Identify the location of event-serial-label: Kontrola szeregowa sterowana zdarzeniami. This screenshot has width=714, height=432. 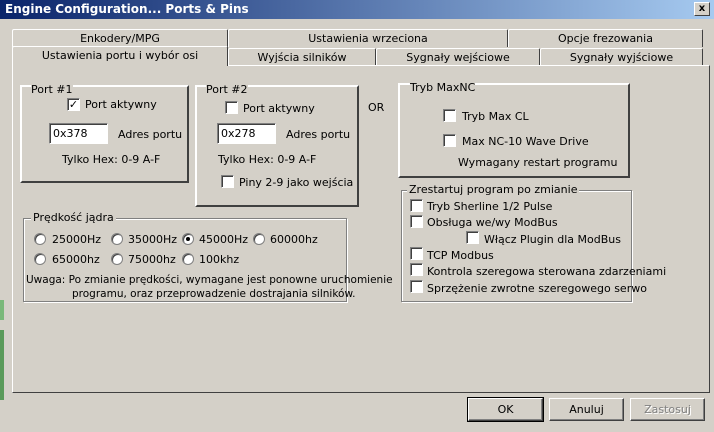
(547, 271).